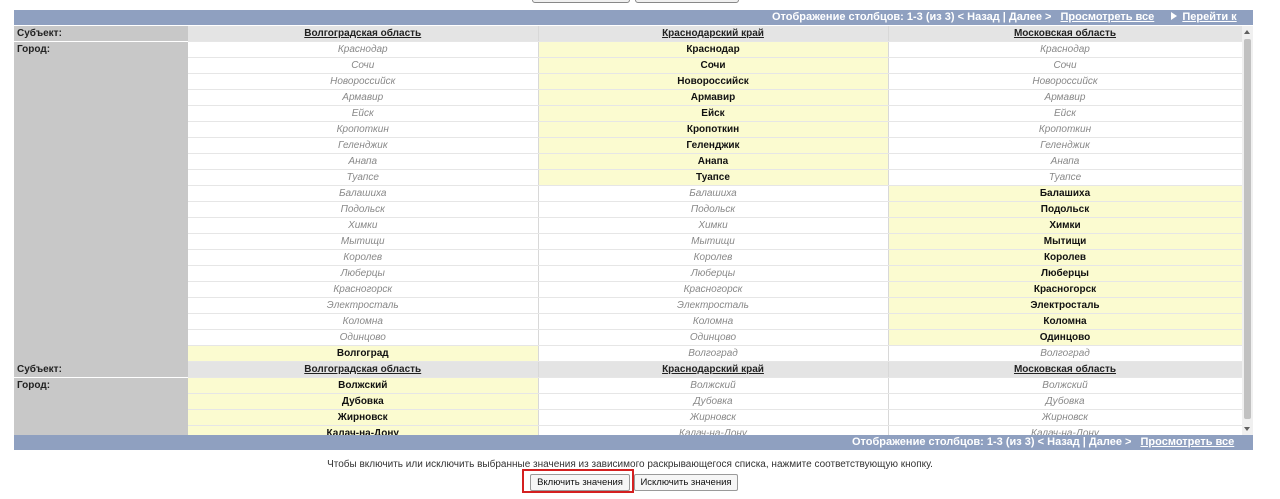  What do you see at coordinates (1065, 257) in the screenshot?
I see `city-cell-selected: Королев` at bounding box center [1065, 257].